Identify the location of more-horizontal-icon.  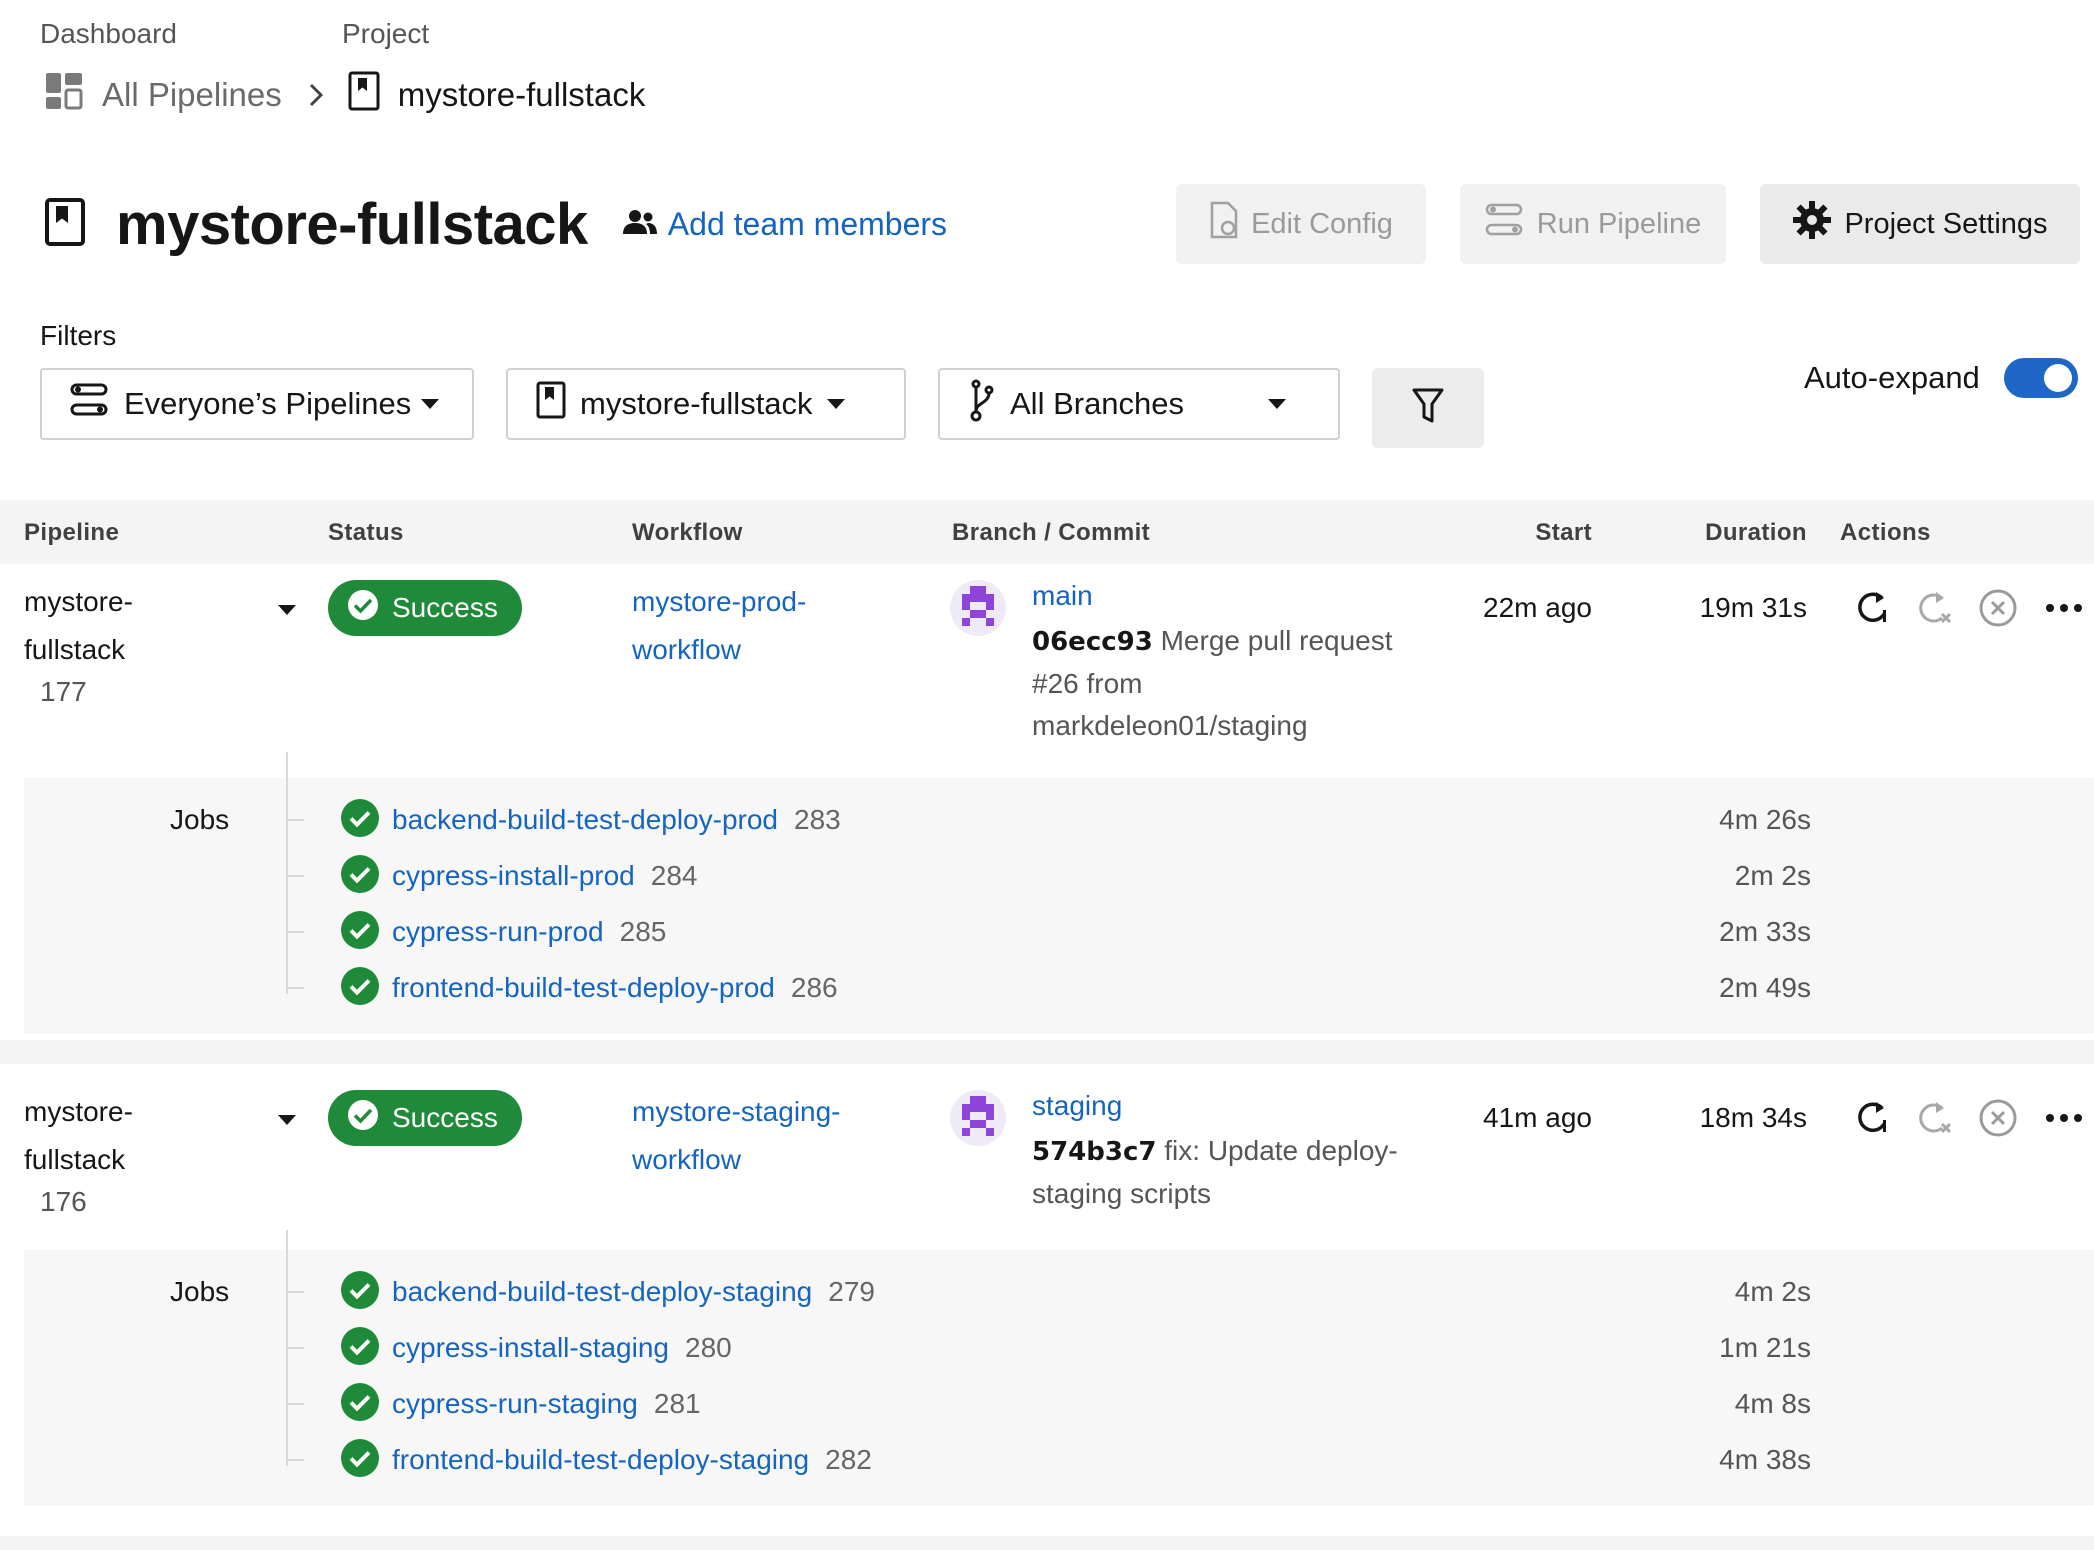
(2064, 1120).